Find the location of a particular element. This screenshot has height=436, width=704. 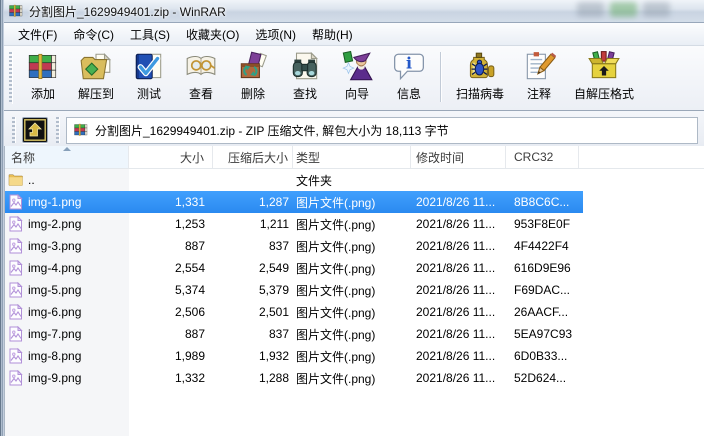

maximize-button is located at coordinates (623, 9).